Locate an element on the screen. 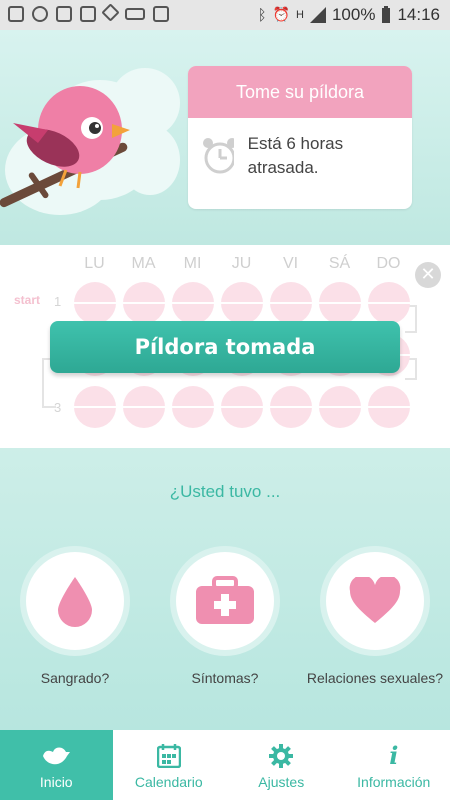 The height and width of the screenshot is (800, 450). pinwheel-notification-icon is located at coordinates (110, 12).